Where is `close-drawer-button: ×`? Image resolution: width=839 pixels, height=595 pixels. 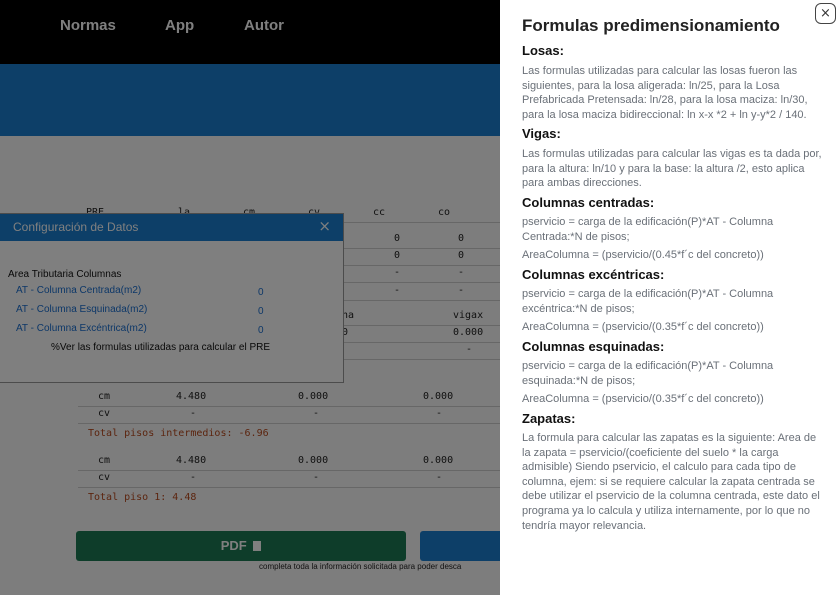
close-drawer-button: × is located at coordinates (825, 13).